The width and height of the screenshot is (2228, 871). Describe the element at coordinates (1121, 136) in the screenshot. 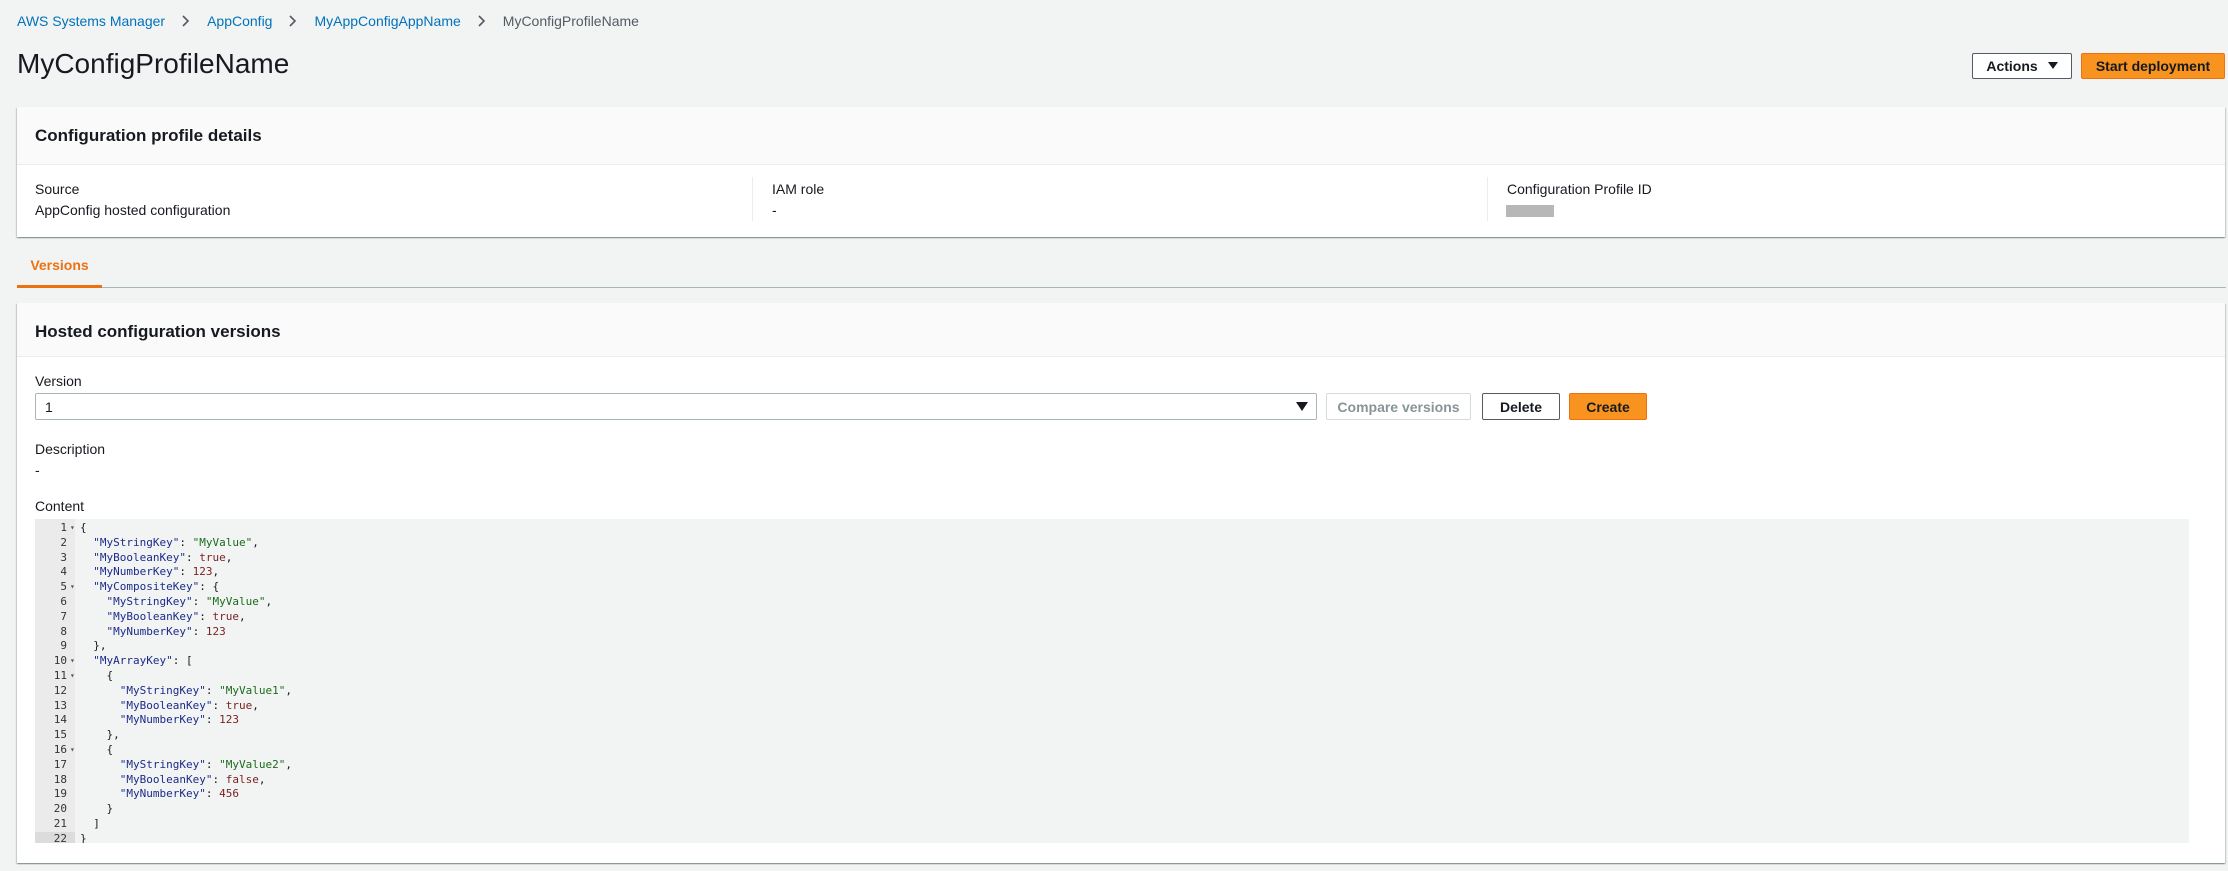

I see `panel-header: Configuration profile details` at that location.